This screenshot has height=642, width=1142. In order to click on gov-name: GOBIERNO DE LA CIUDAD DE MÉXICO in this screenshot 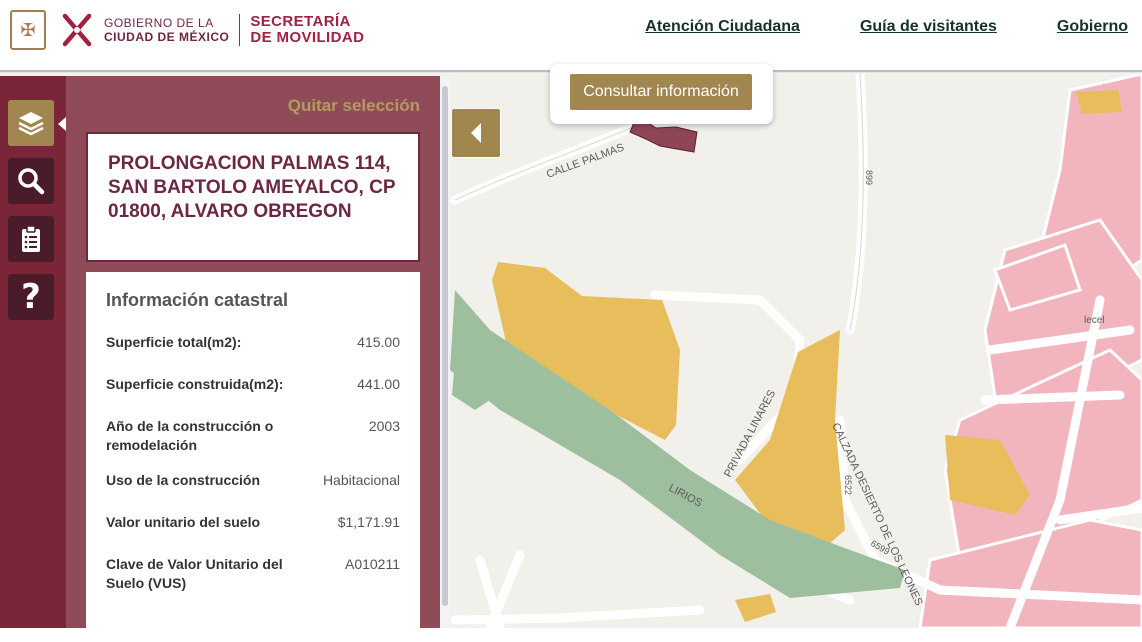, I will do `click(166, 30)`.